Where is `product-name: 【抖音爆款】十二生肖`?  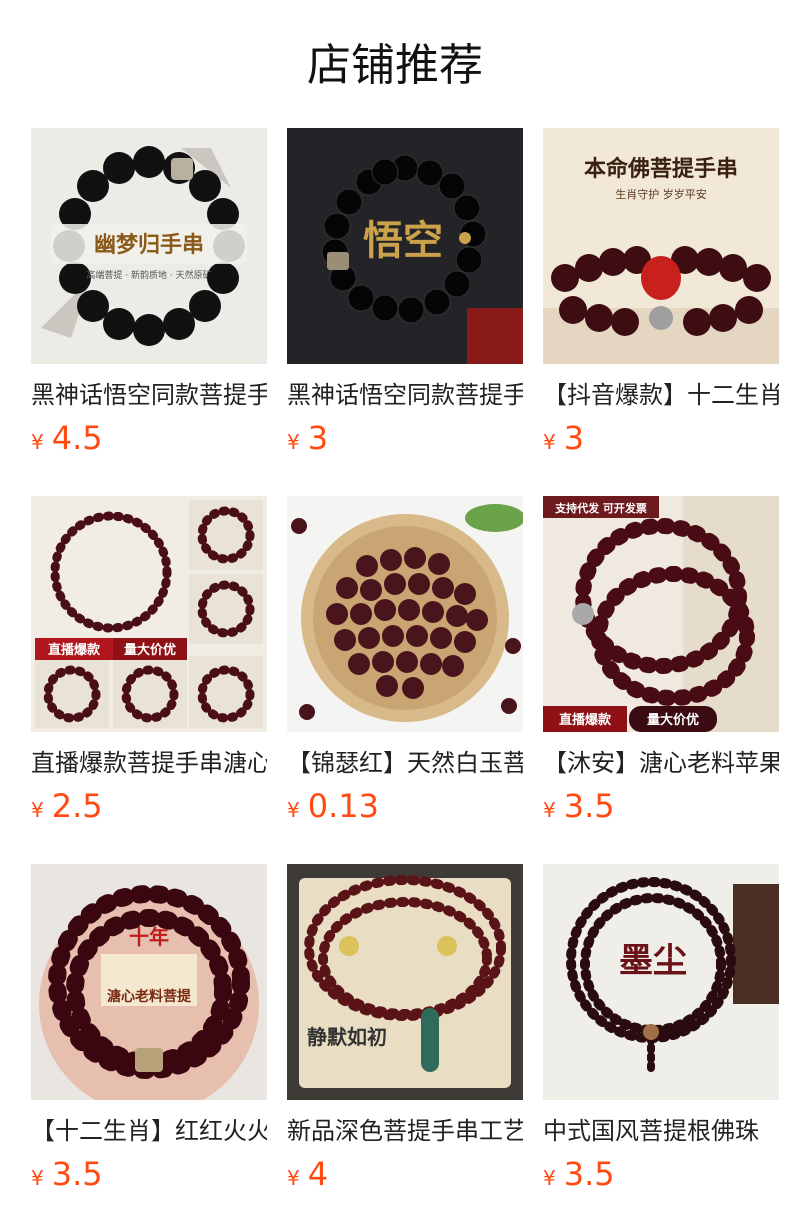
product-name: 【抖音爆款】十二生肖 is located at coordinates (661, 395).